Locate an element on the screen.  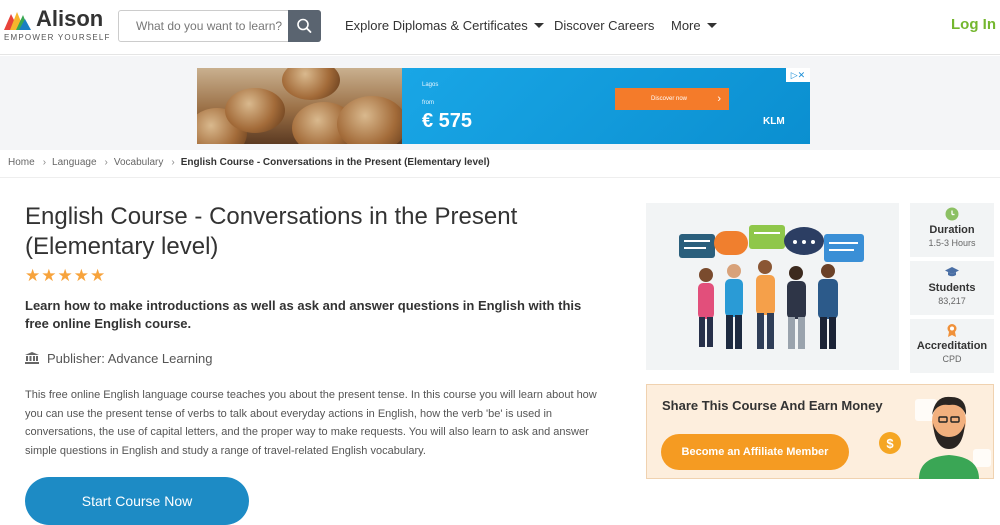
stat-students-value: 83,217 is located at coordinates (952, 301).